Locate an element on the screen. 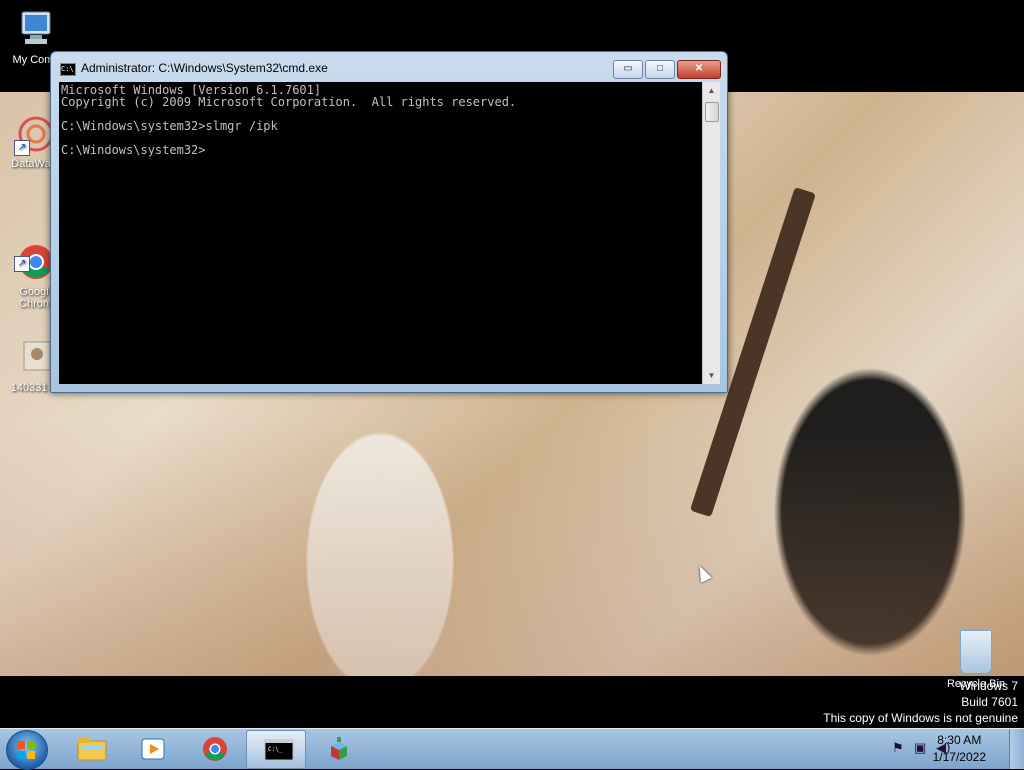  window-controls: ▭ □ ✕ is located at coordinates (666, 69).